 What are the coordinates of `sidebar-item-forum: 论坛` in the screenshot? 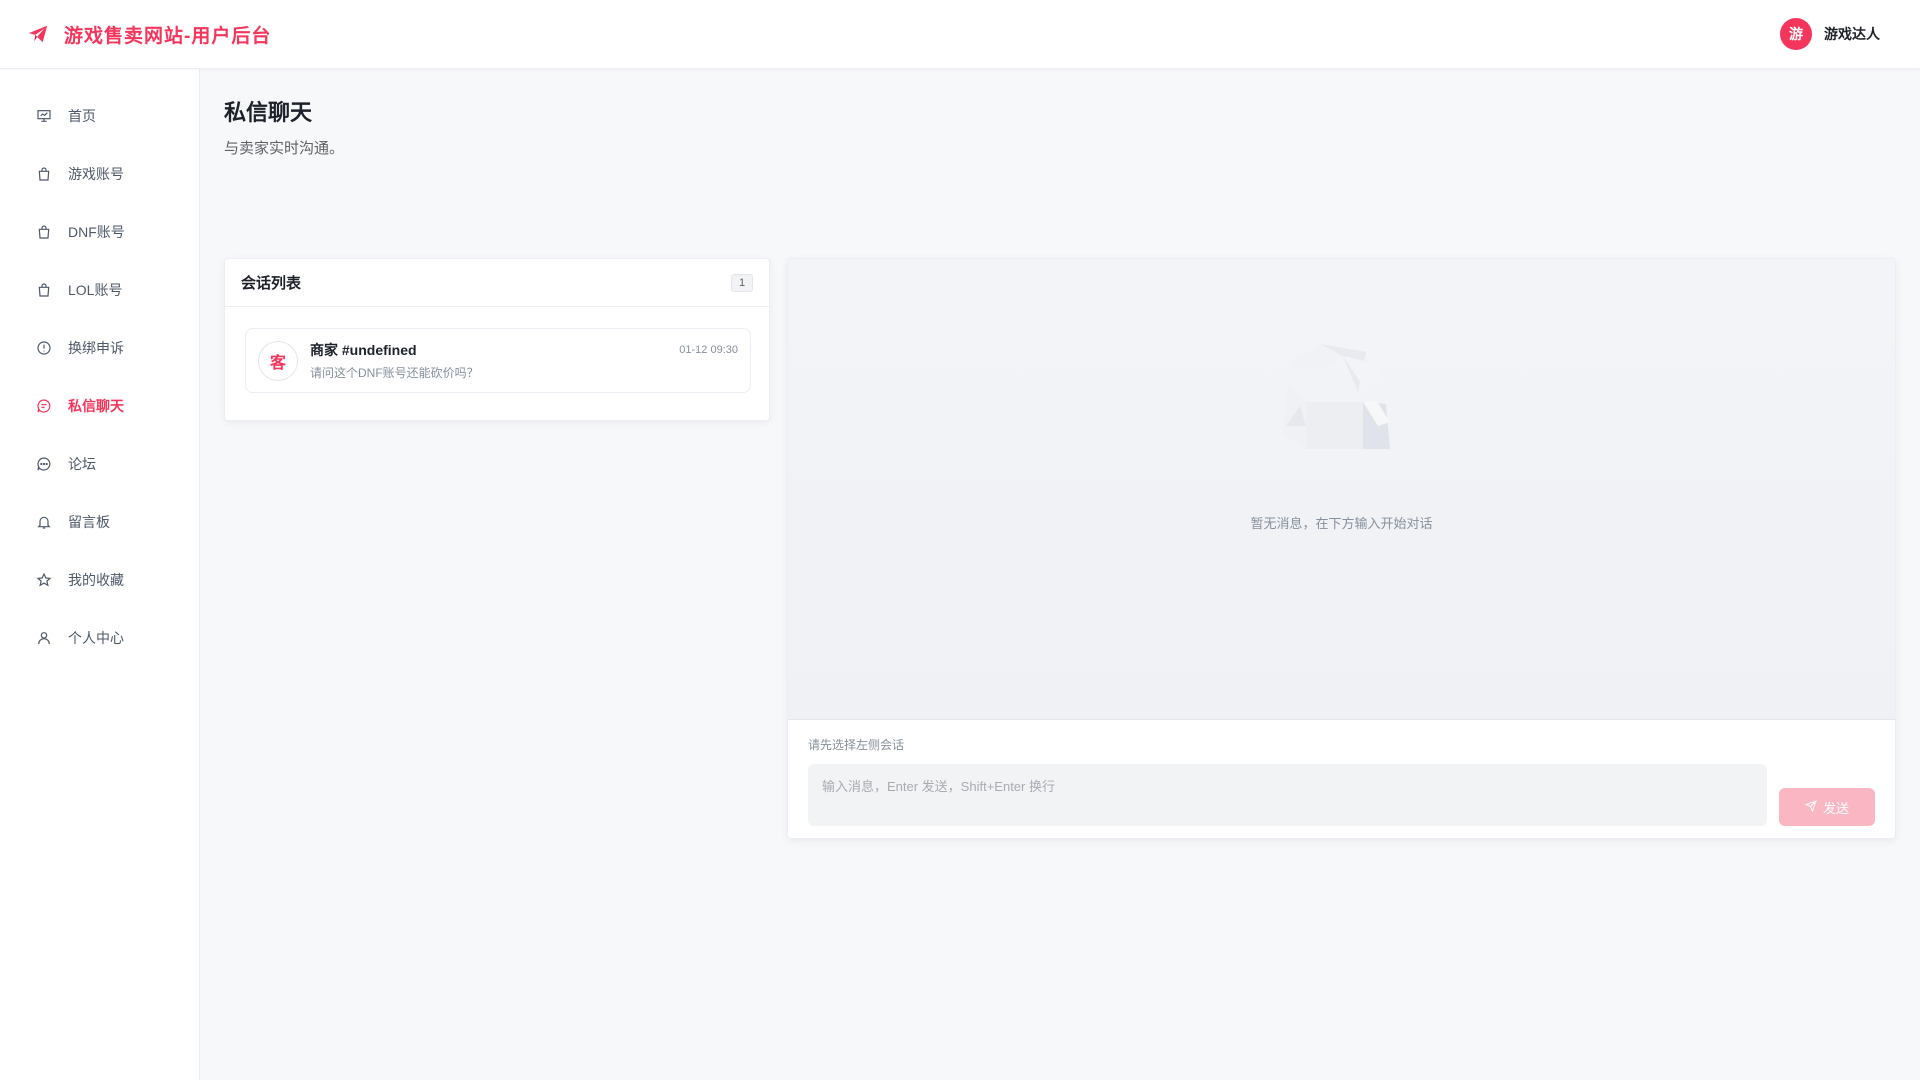 It's located at (99, 464).